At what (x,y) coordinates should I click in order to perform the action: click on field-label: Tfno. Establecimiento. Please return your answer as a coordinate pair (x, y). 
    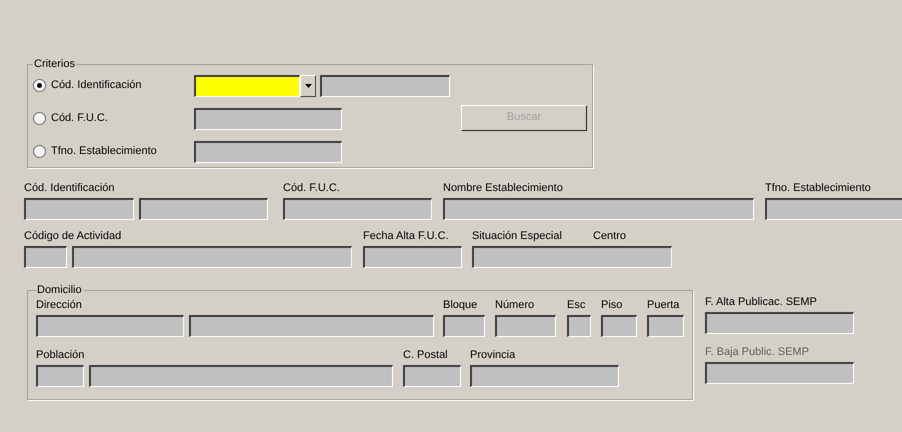
    Looking at the image, I should click on (818, 188).